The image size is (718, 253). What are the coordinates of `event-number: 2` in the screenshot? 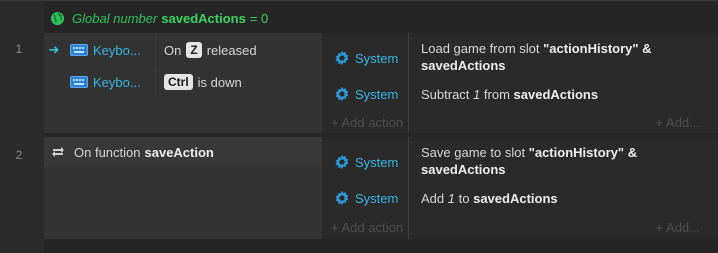 It's located at (19, 155).